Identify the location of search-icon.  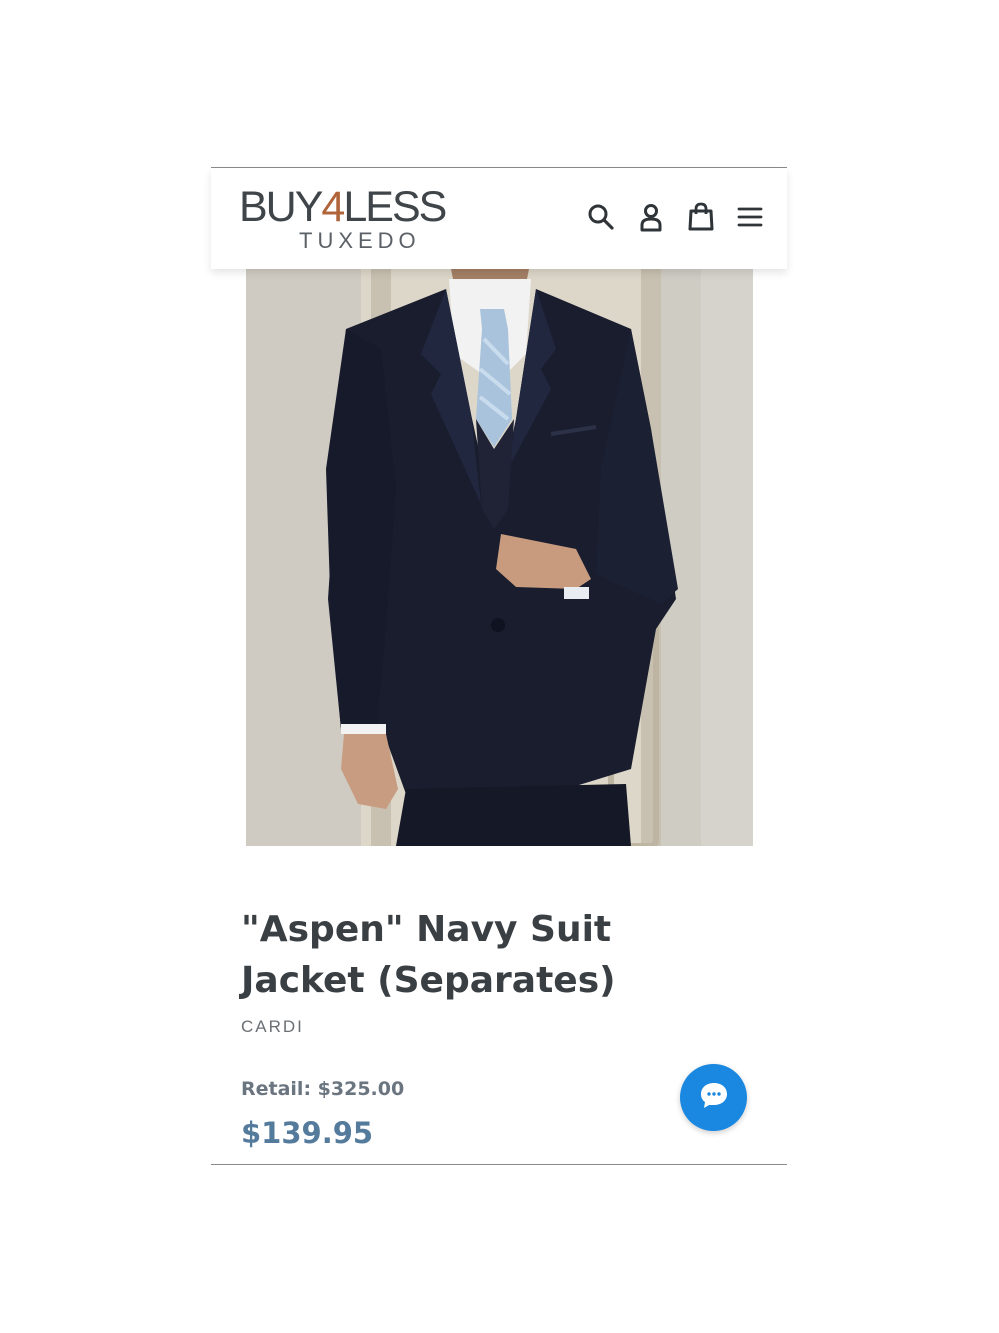
(601, 217).